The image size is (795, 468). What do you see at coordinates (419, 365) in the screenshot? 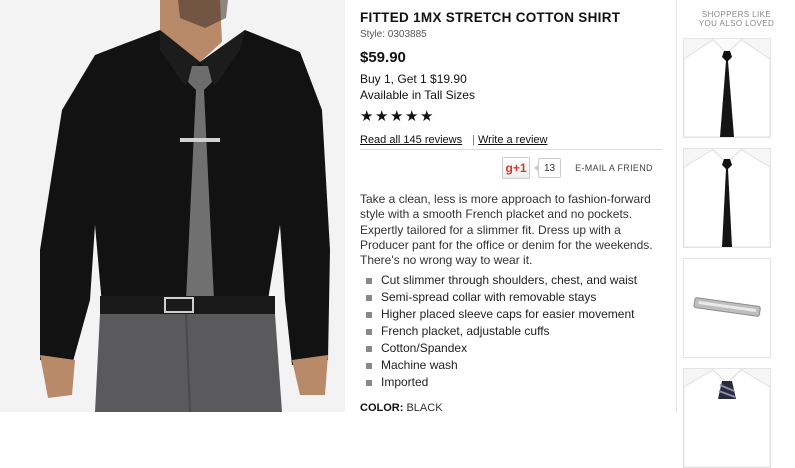
I see `feature-text: Machine wash` at bounding box center [419, 365].